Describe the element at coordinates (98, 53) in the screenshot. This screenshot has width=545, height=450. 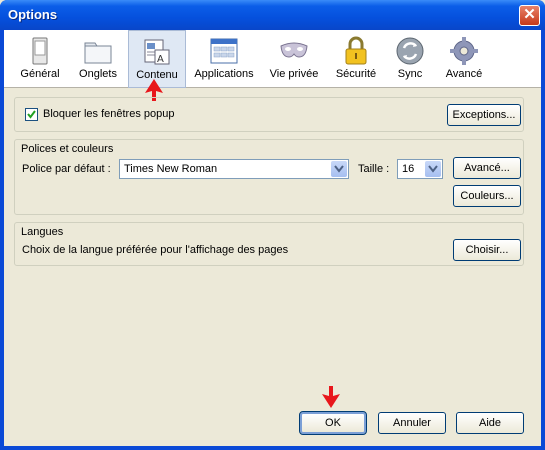
I see `tabs-icon` at that location.